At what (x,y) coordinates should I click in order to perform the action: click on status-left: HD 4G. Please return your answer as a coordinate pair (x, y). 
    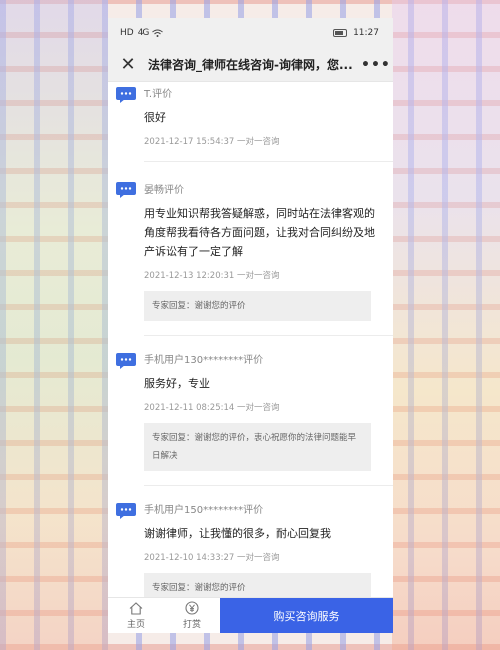
    Looking at the image, I should click on (142, 33).